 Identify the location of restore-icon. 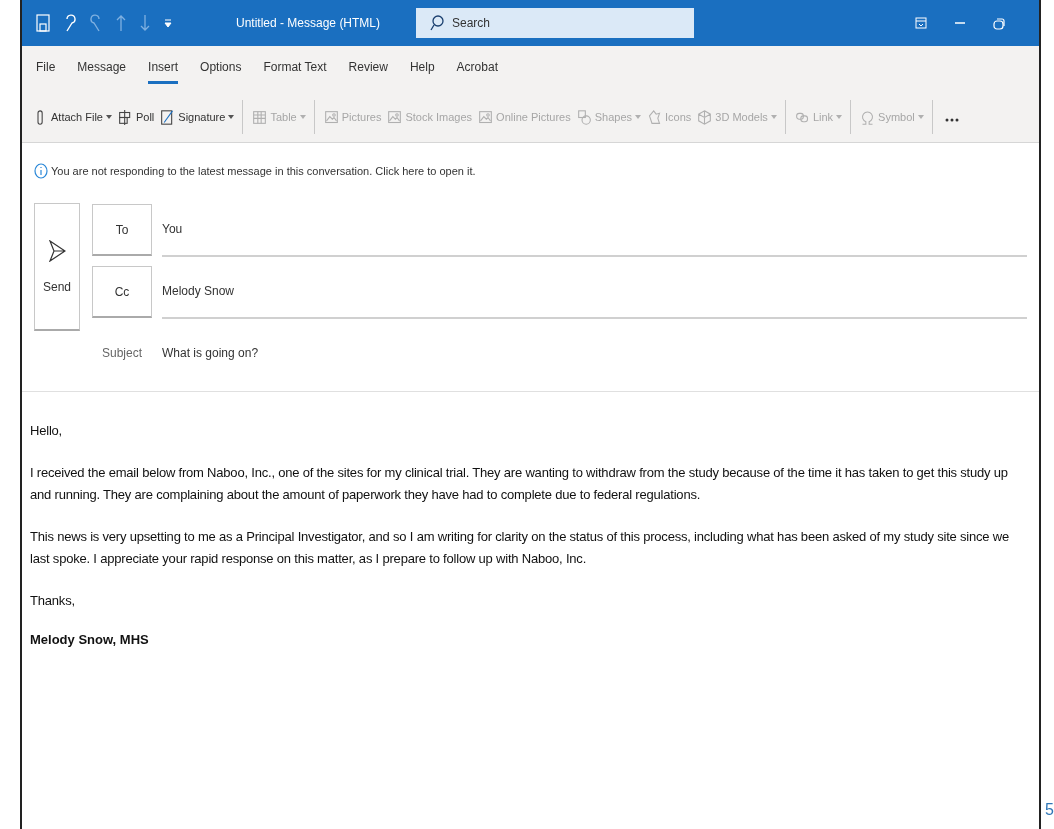
(999, 23).